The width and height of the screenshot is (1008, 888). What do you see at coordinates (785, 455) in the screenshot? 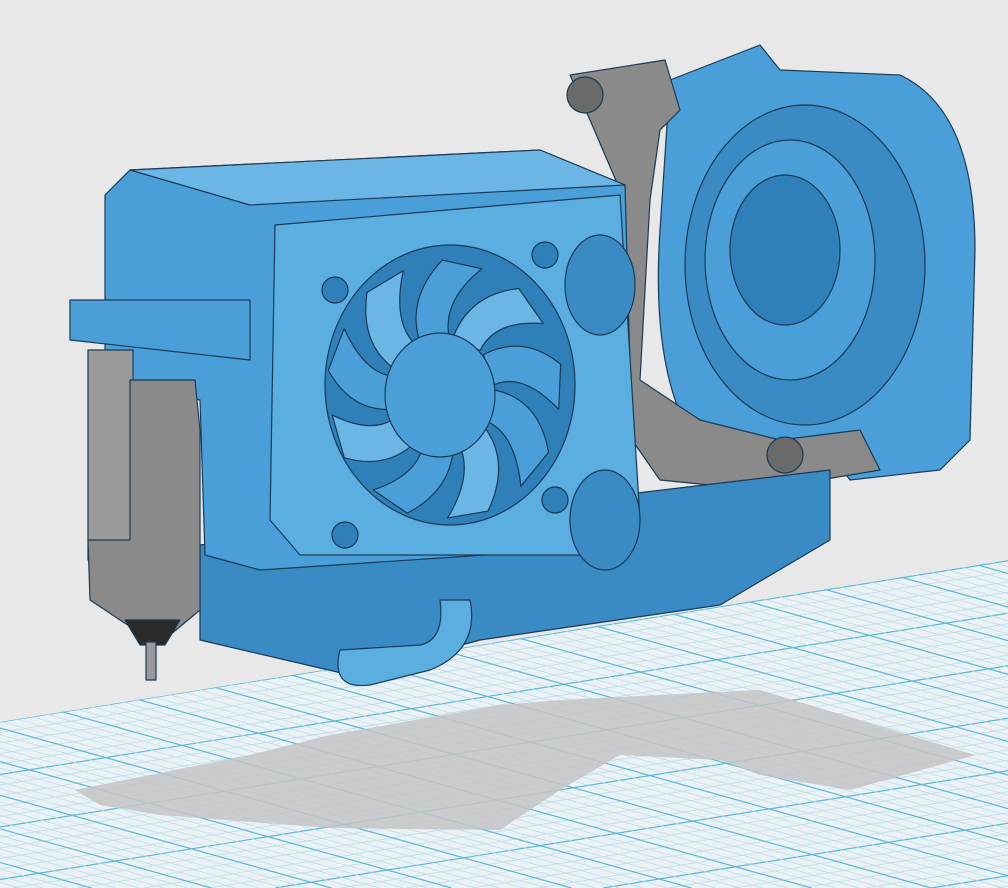
I see `bracket-pivot-bottom` at bounding box center [785, 455].